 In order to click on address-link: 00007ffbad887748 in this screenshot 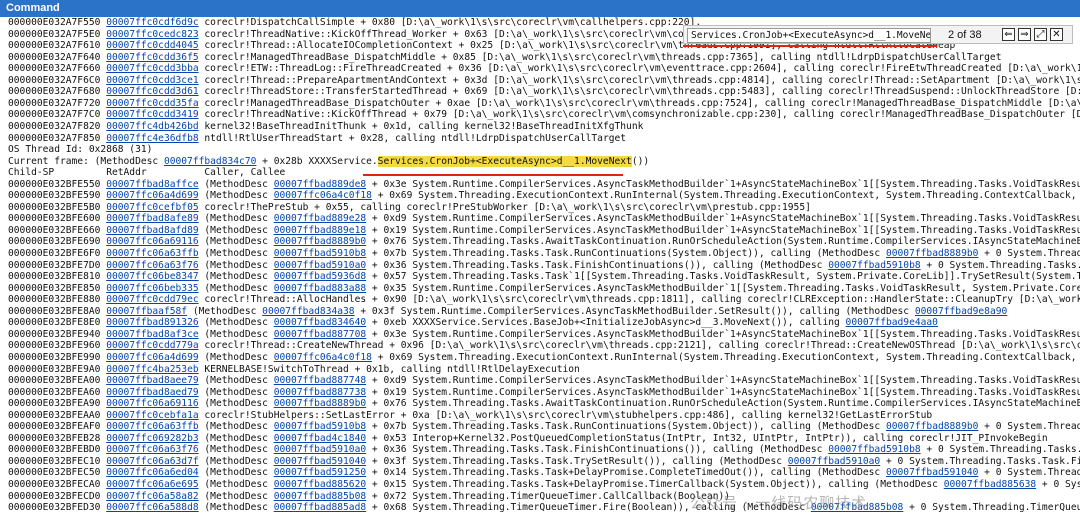, I will do `click(320, 380)`.